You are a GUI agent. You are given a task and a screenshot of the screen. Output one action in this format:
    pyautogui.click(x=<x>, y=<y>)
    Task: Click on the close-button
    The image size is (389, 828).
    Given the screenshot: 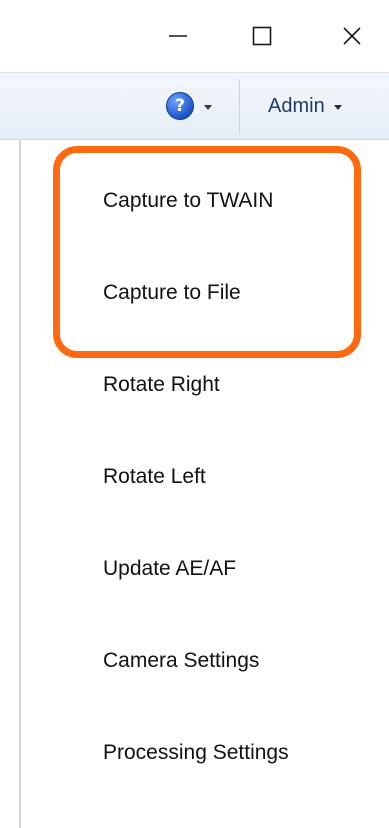 What is the action you would take?
    pyautogui.click(x=352, y=36)
    